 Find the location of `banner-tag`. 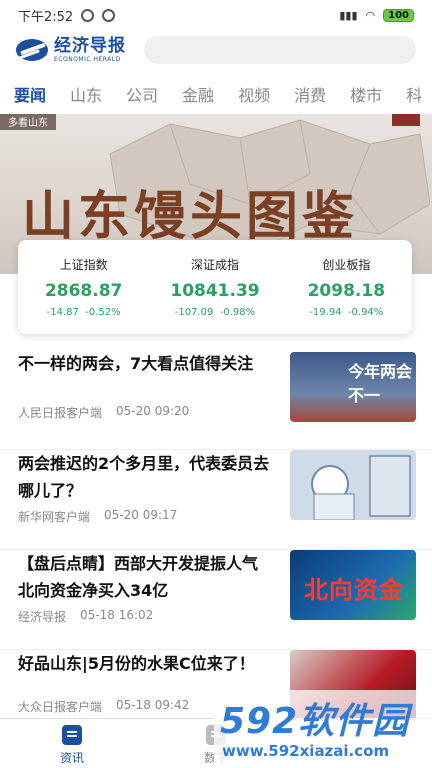

banner-tag is located at coordinates (406, 120).